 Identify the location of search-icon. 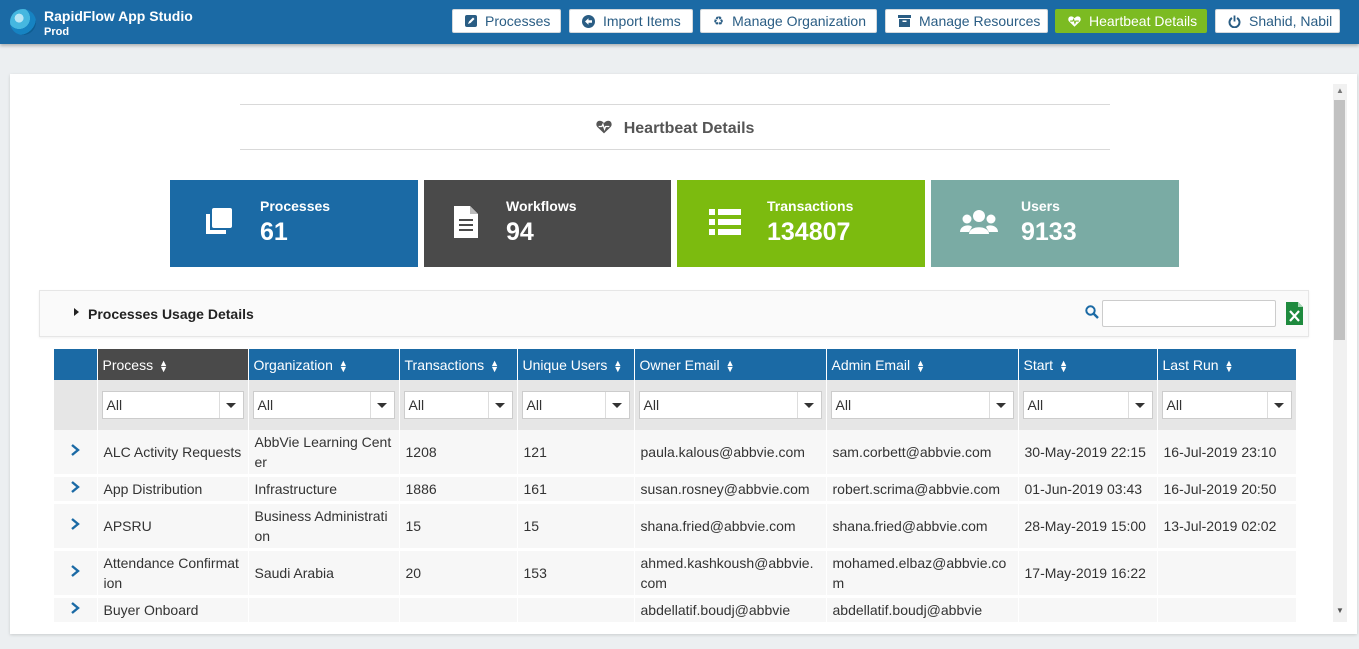
(1092, 312).